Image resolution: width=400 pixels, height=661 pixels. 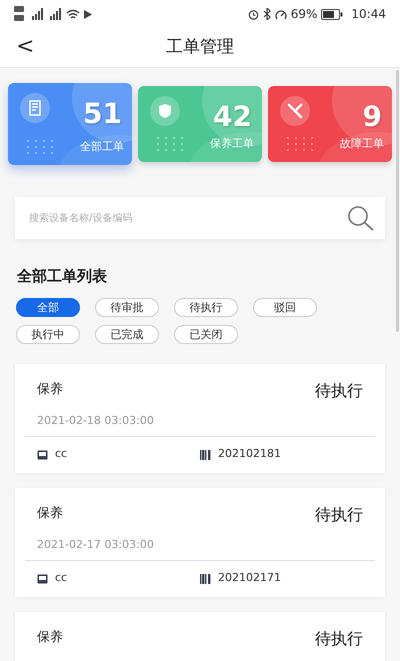 What do you see at coordinates (62, 276) in the screenshot?
I see `section-title: 全部工单列表` at bounding box center [62, 276].